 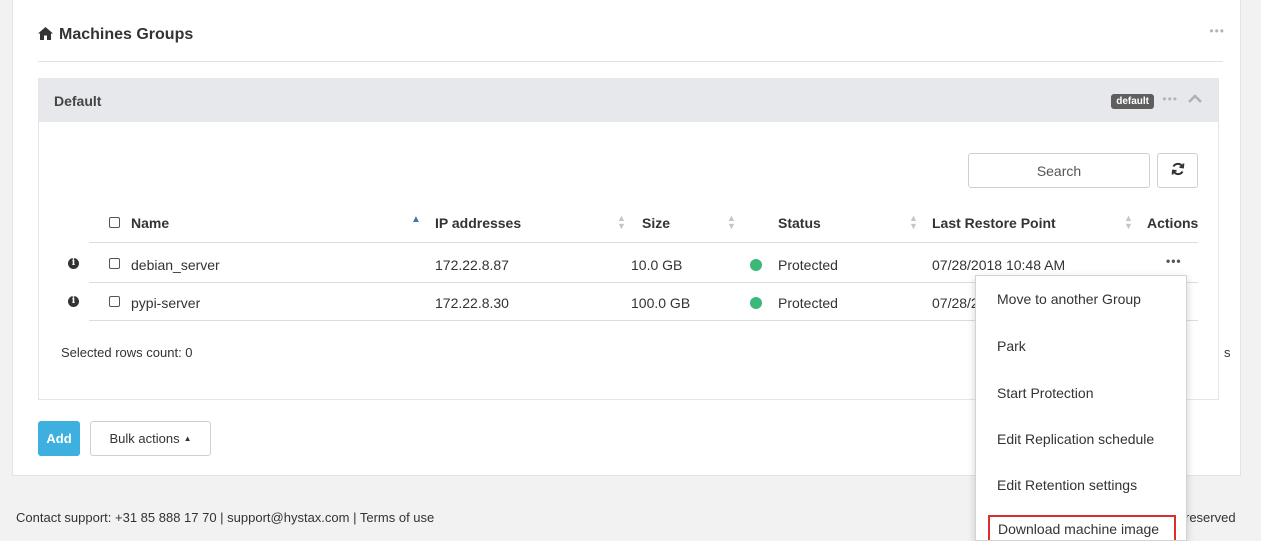 I want to click on refresh-icon, so click(x=1178, y=170).